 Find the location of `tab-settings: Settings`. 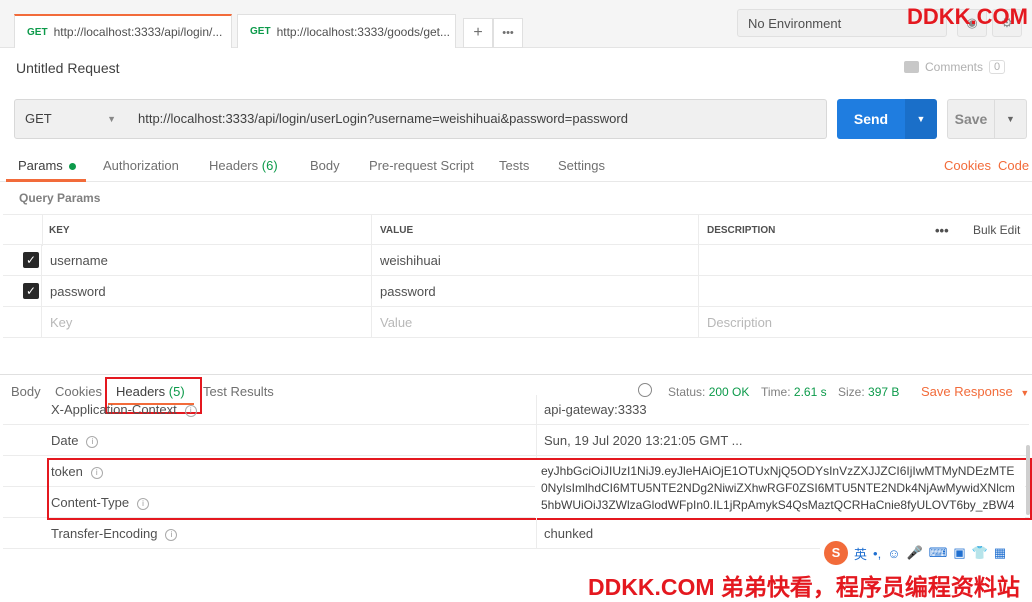

tab-settings: Settings is located at coordinates (581, 165).